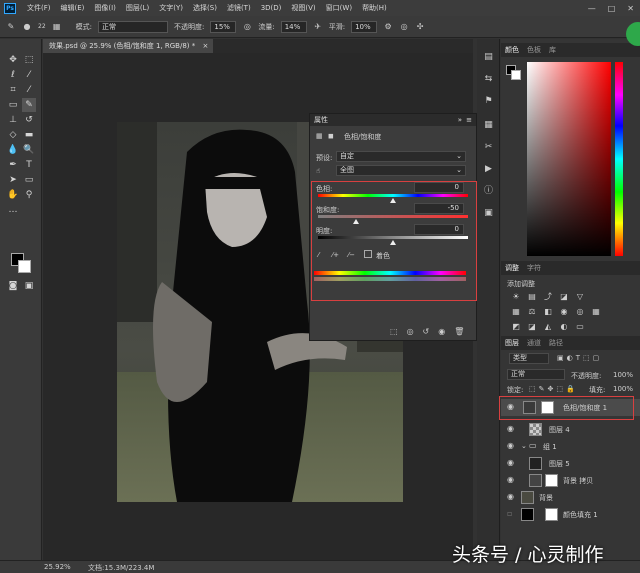  What do you see at coordinates (29, 180) in the screenshot?
I see `rectangle-tool-icon: ▭` at bounding box center [29, 180].